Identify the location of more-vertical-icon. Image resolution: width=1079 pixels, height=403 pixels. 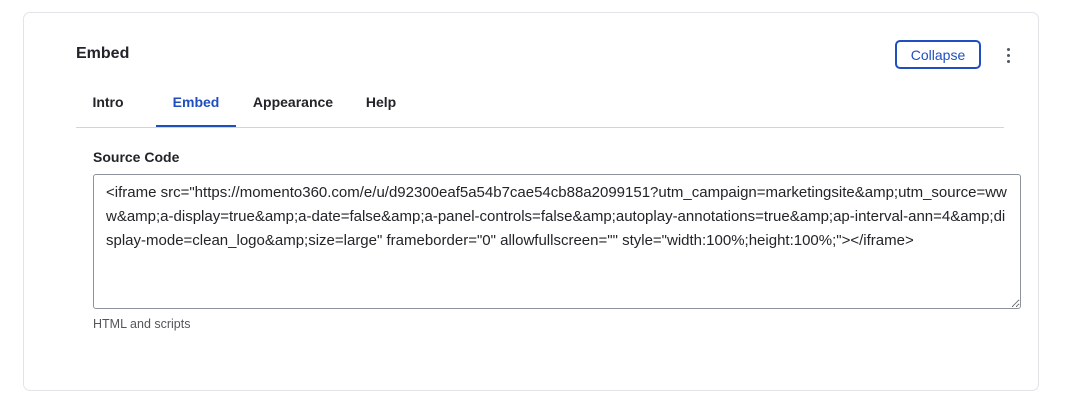
(1008, 55).